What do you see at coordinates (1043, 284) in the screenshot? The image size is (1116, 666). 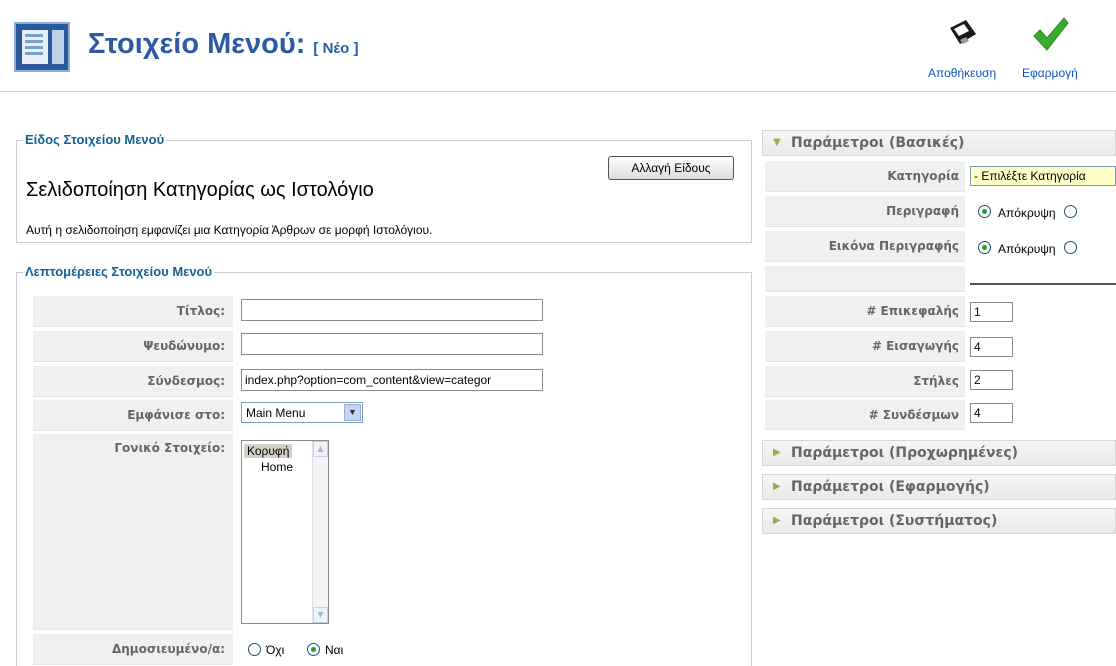 I see `divider` at bounding box center [1043, 284].